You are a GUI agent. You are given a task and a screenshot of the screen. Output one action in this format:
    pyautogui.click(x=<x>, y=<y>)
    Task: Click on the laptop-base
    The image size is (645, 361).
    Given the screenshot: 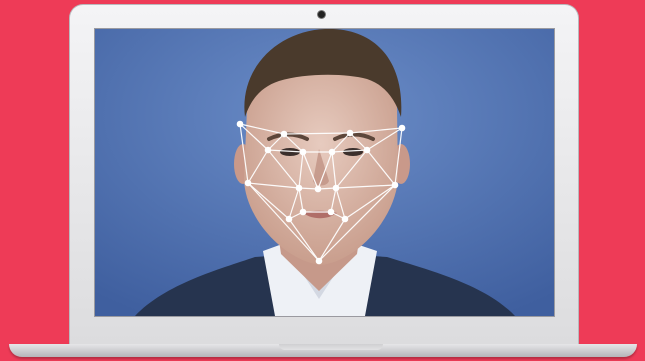 What is the action you would take?
    pyautogui.click(x=323, y=350)
    